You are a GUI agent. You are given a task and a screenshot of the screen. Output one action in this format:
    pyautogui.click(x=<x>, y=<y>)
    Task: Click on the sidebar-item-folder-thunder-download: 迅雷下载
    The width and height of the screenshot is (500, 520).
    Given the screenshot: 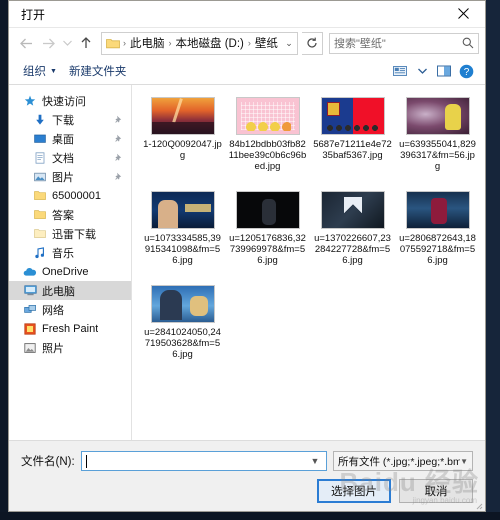 What is the action you would take?
    pyautogui.click(x=70, y=233)
    